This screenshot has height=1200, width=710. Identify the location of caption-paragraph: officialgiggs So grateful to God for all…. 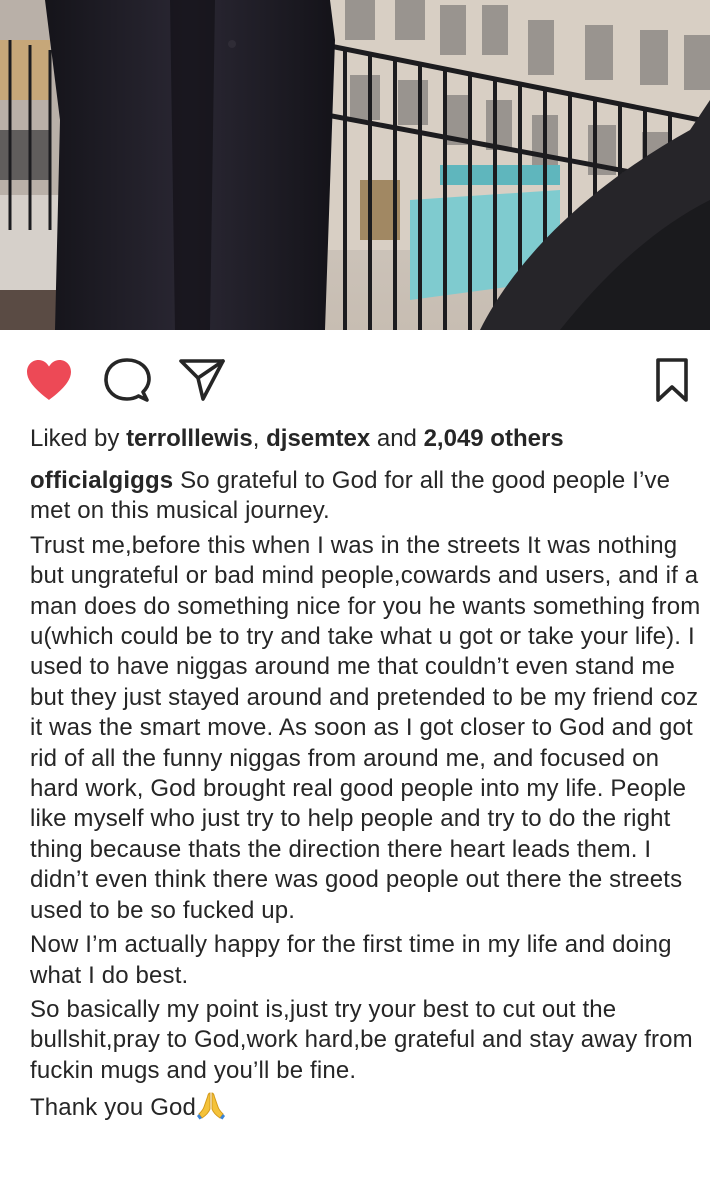
(366, 496).